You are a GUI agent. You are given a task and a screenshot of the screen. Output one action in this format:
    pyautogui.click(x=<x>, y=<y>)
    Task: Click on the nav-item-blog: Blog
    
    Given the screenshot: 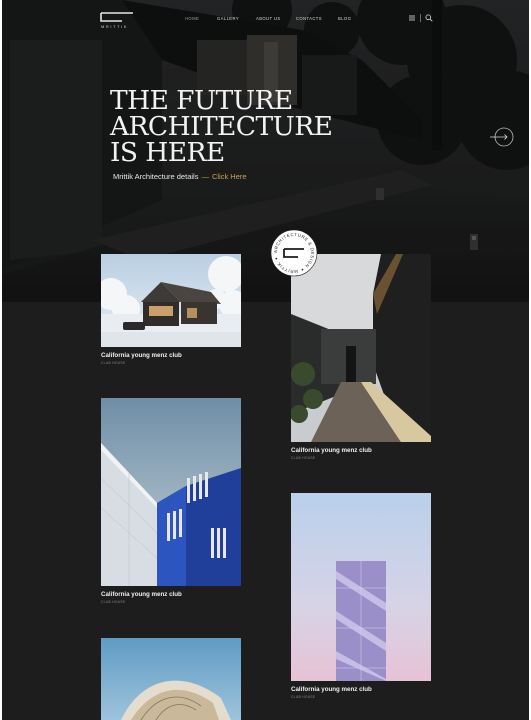 What is the action you would take?
    pyautogui.click(x=344, y=18)
    